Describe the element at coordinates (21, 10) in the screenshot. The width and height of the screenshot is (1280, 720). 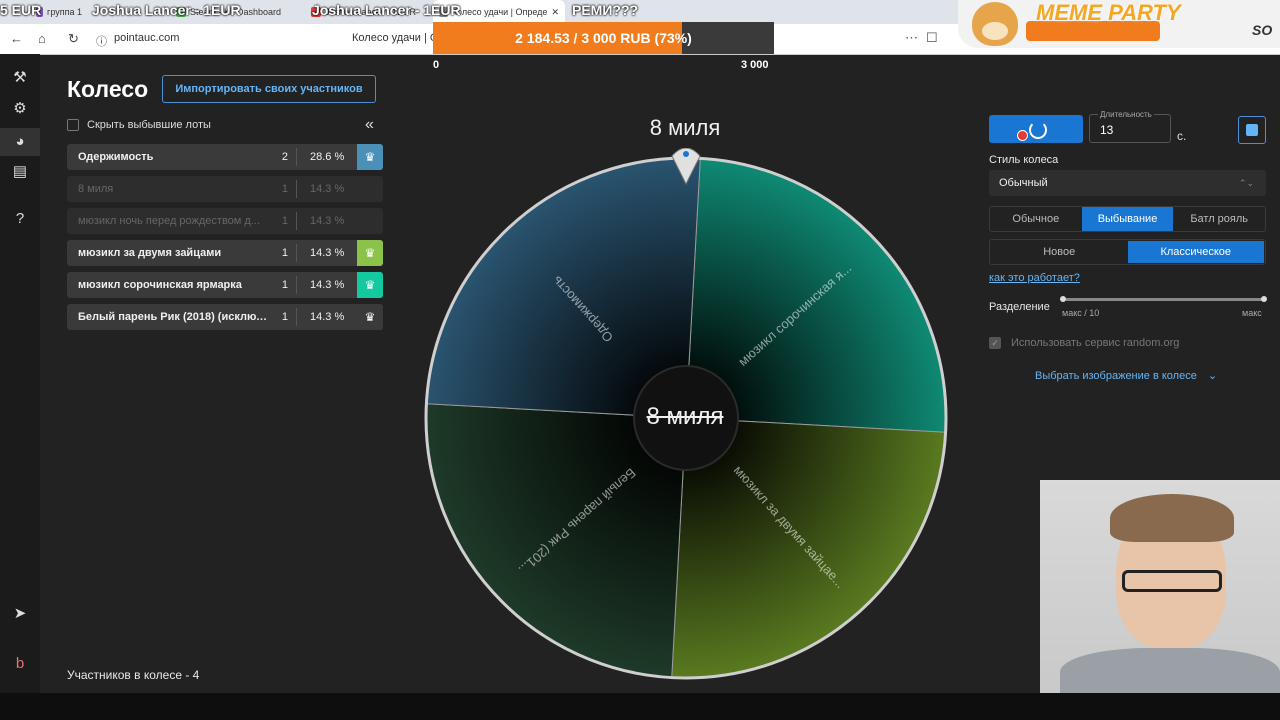
I see `stream-overlay-text: 5 EUR` at that location.